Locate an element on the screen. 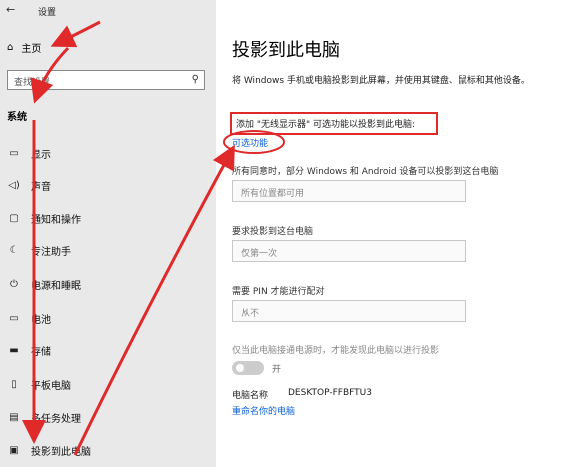 The height and width of the screenshot is (467, 570). page-description: 将 Windows 手机或电脑投影到此屏幕，并使用其键盘、鼠标和其他设备。 is located at coordinates (381, 81).